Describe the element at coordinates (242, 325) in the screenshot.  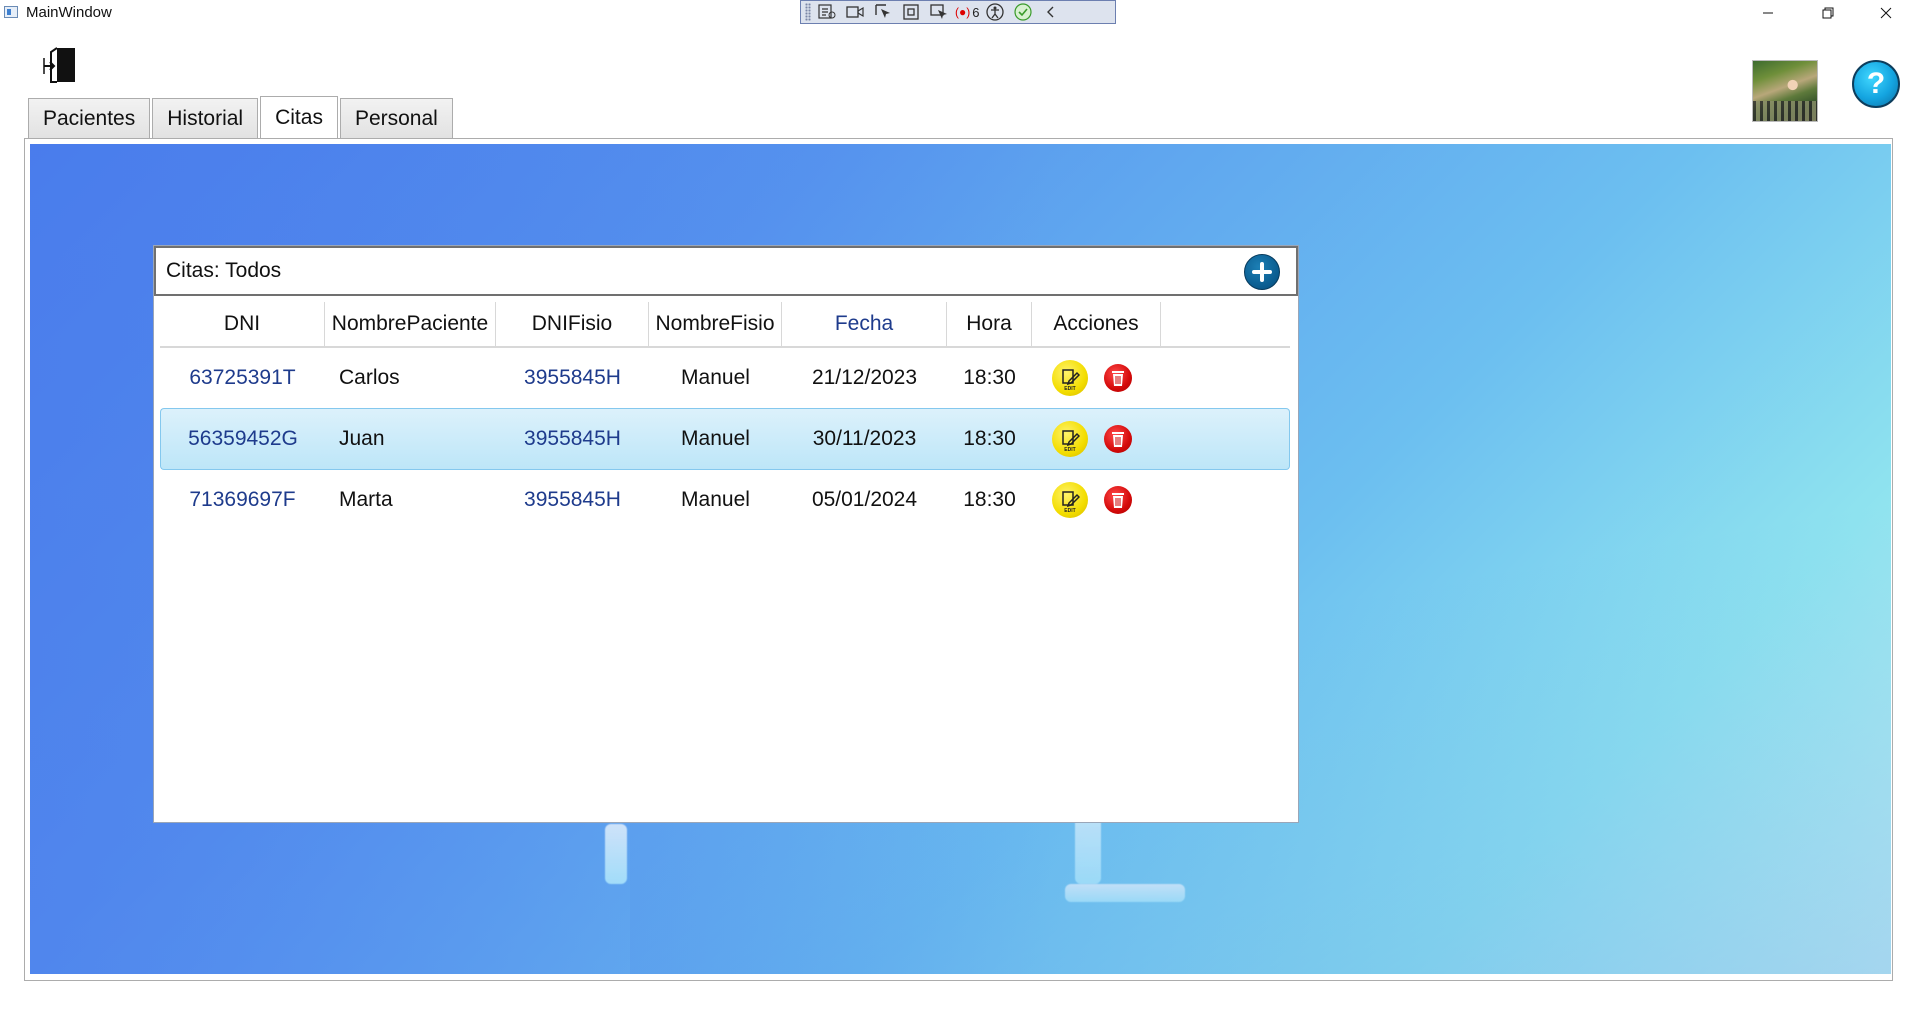
I see `column-header-dni: DNI` at that location.